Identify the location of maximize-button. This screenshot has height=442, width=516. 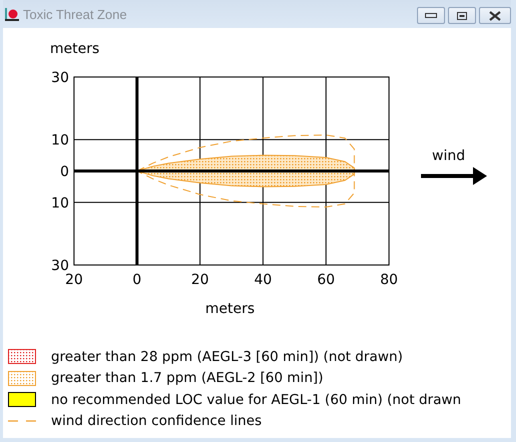
(462, 15).